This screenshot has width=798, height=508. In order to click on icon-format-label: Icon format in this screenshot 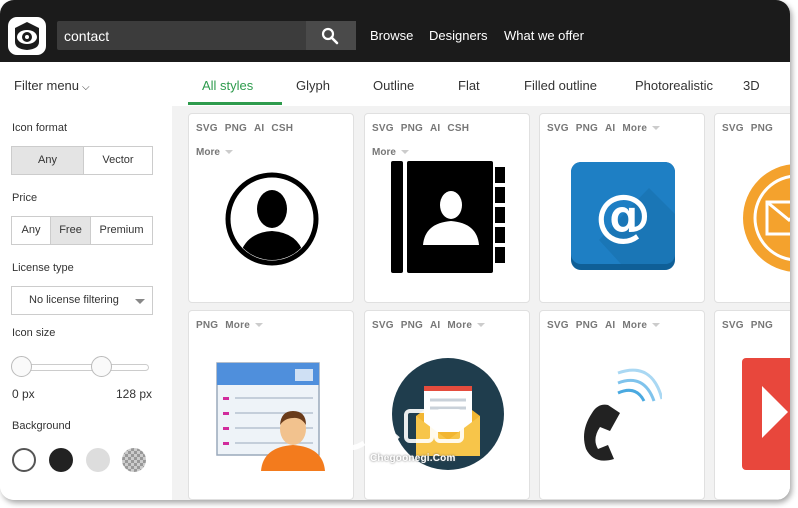, I will do `click(40, 128)`.